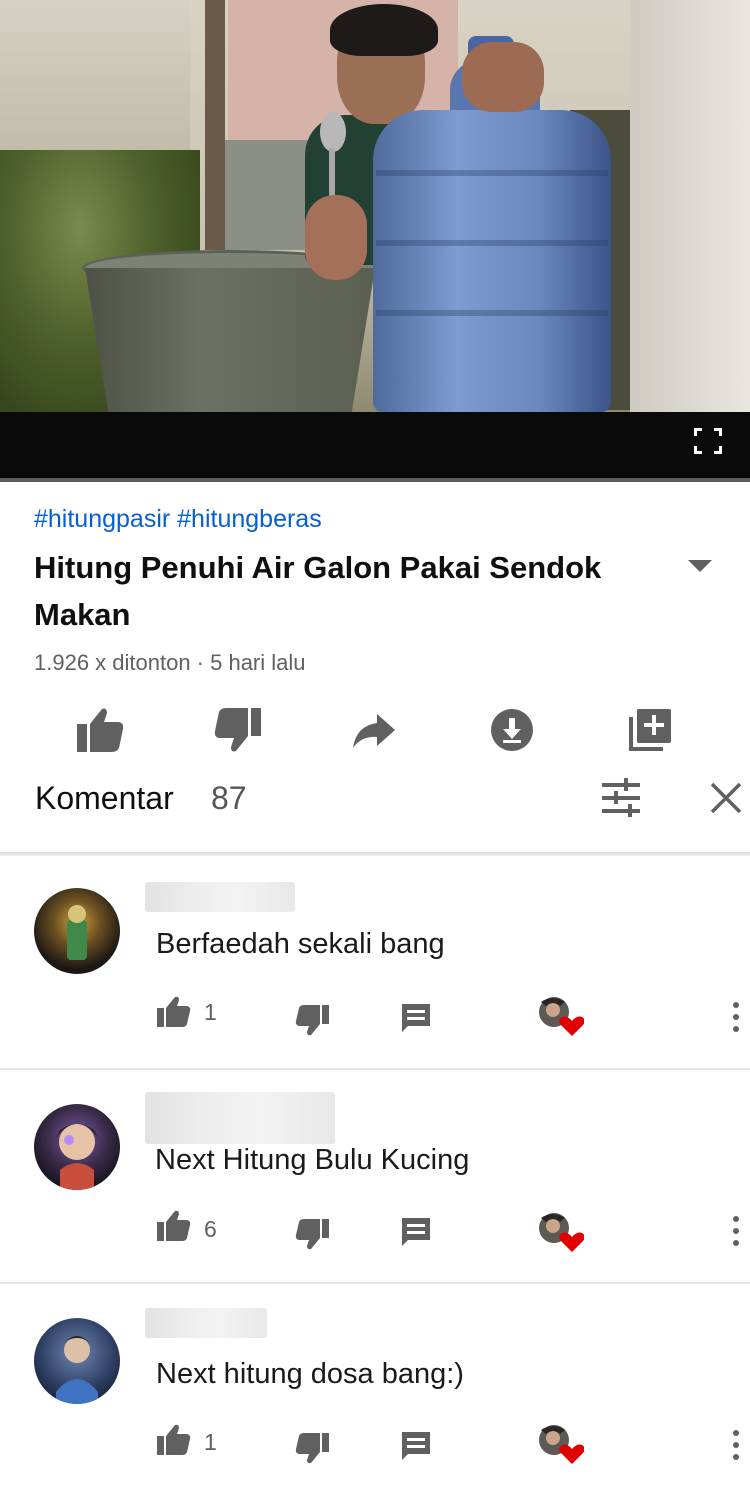 The height and width of the screenshot is (1493, 750). I want to click on comment-text: Next hitung dosa bang:), so click(310, 1374).